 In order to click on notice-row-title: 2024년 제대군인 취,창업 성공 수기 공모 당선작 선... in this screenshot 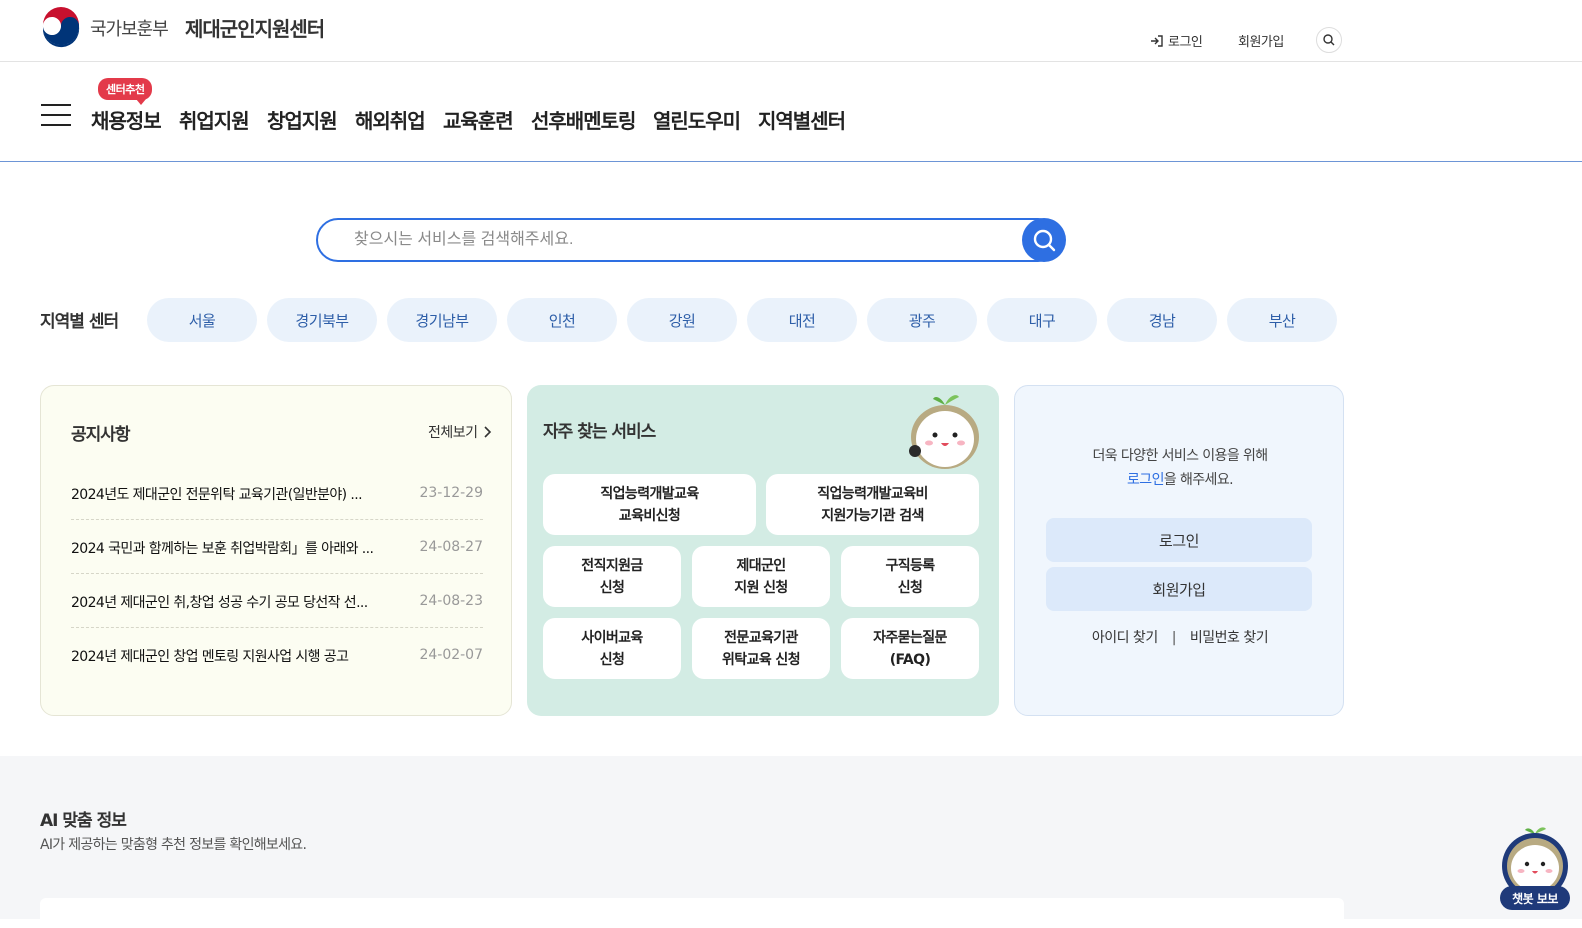, I will do `click(219, 603)`.